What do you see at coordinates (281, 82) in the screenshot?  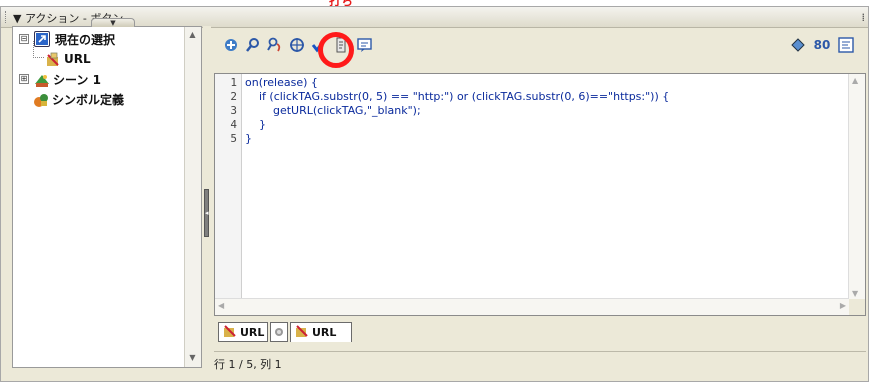 I see `code-line: on(release) {` at bounding box center [281, 82].